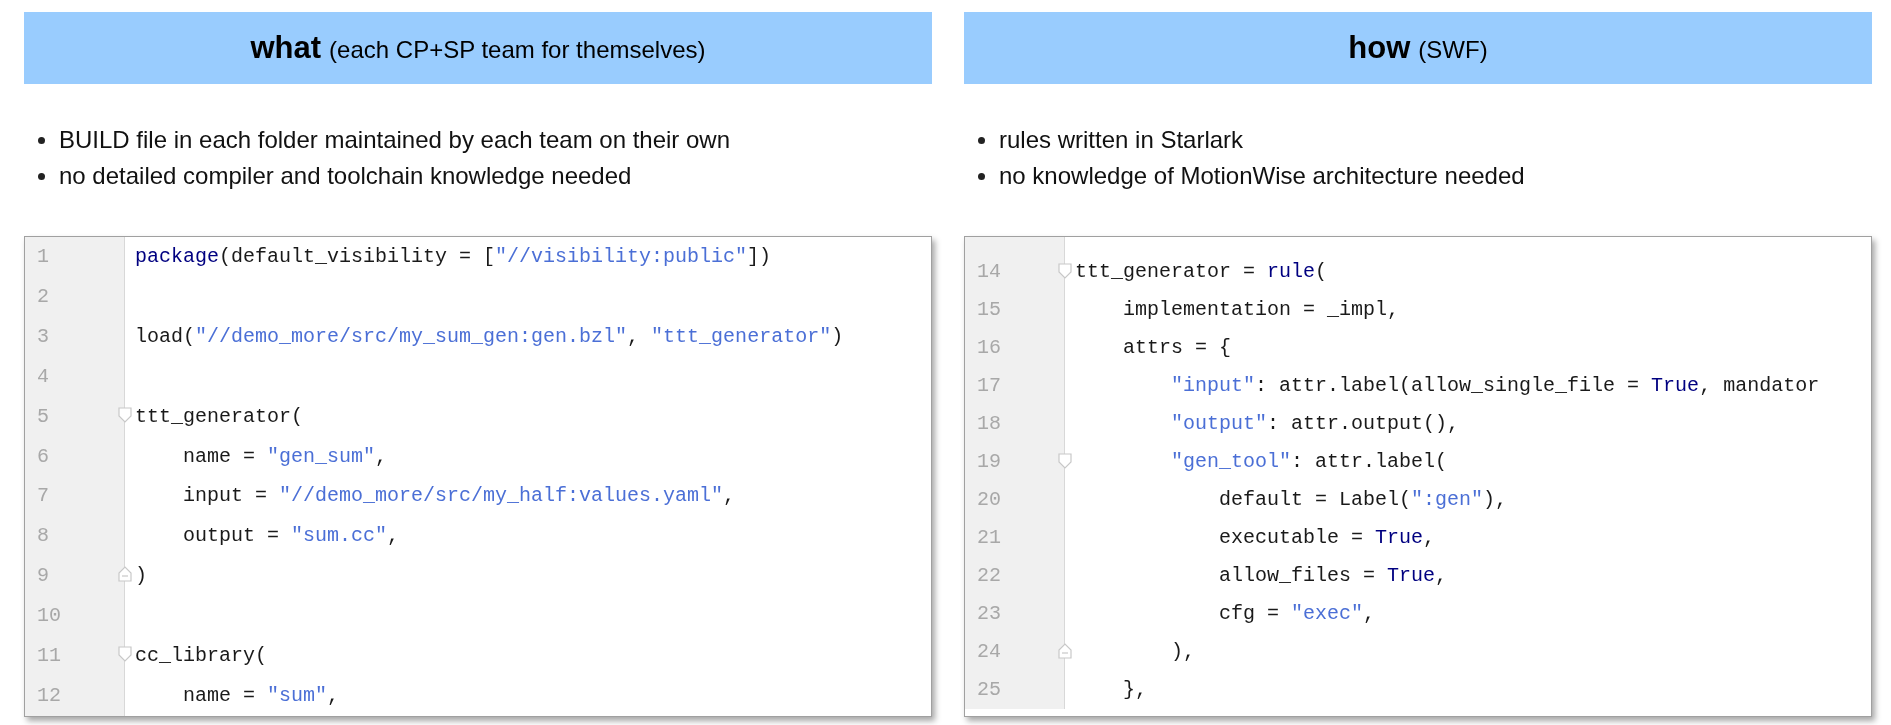 The height and width of the screenshot is (725, 1891). What do you see at coordinates (43, 336) in the screenshot?
I see `line-number: 3` at bounding box center [43, 336].